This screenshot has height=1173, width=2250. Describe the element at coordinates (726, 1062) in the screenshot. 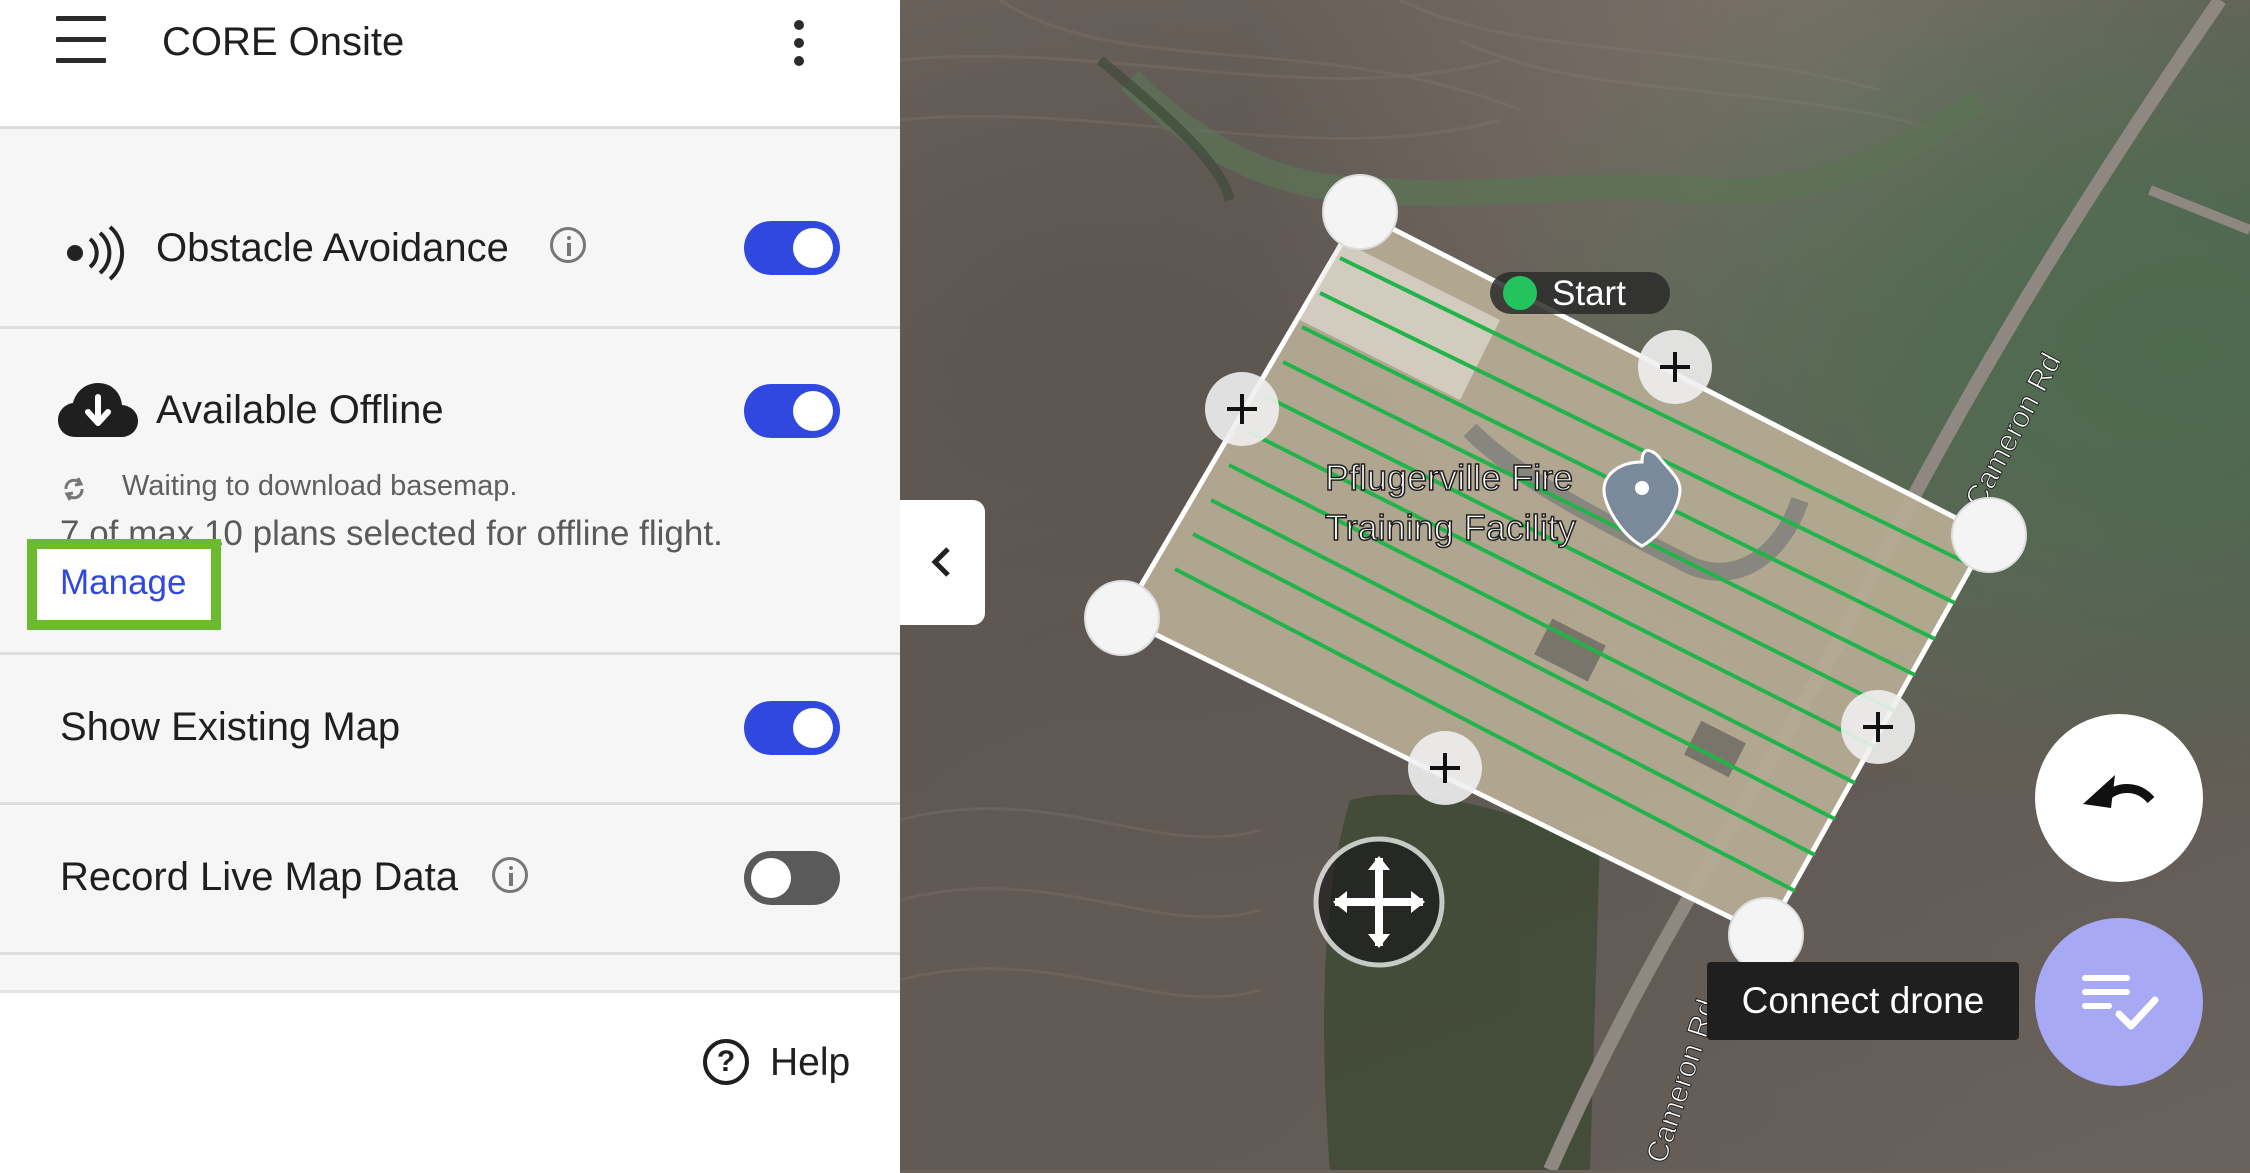

I see `help-icon: ?` at that location.